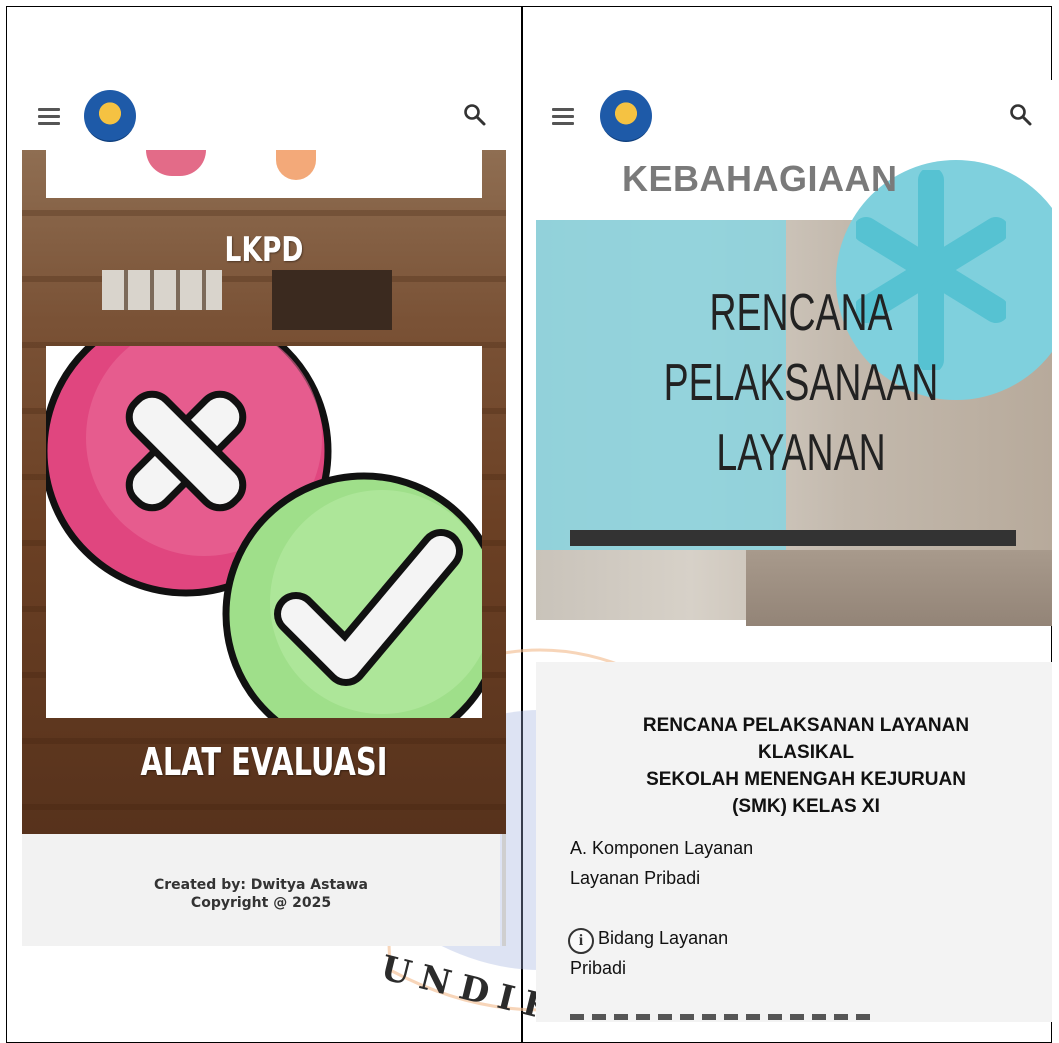 The image size is (1059, 1043). I want to click on cut-off-text, so click(720, 1017).